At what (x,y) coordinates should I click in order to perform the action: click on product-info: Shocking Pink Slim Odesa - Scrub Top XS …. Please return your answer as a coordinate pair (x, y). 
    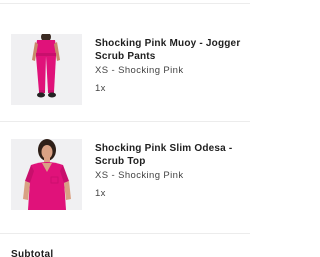
    Looking at the image, I should click on (170, 171).